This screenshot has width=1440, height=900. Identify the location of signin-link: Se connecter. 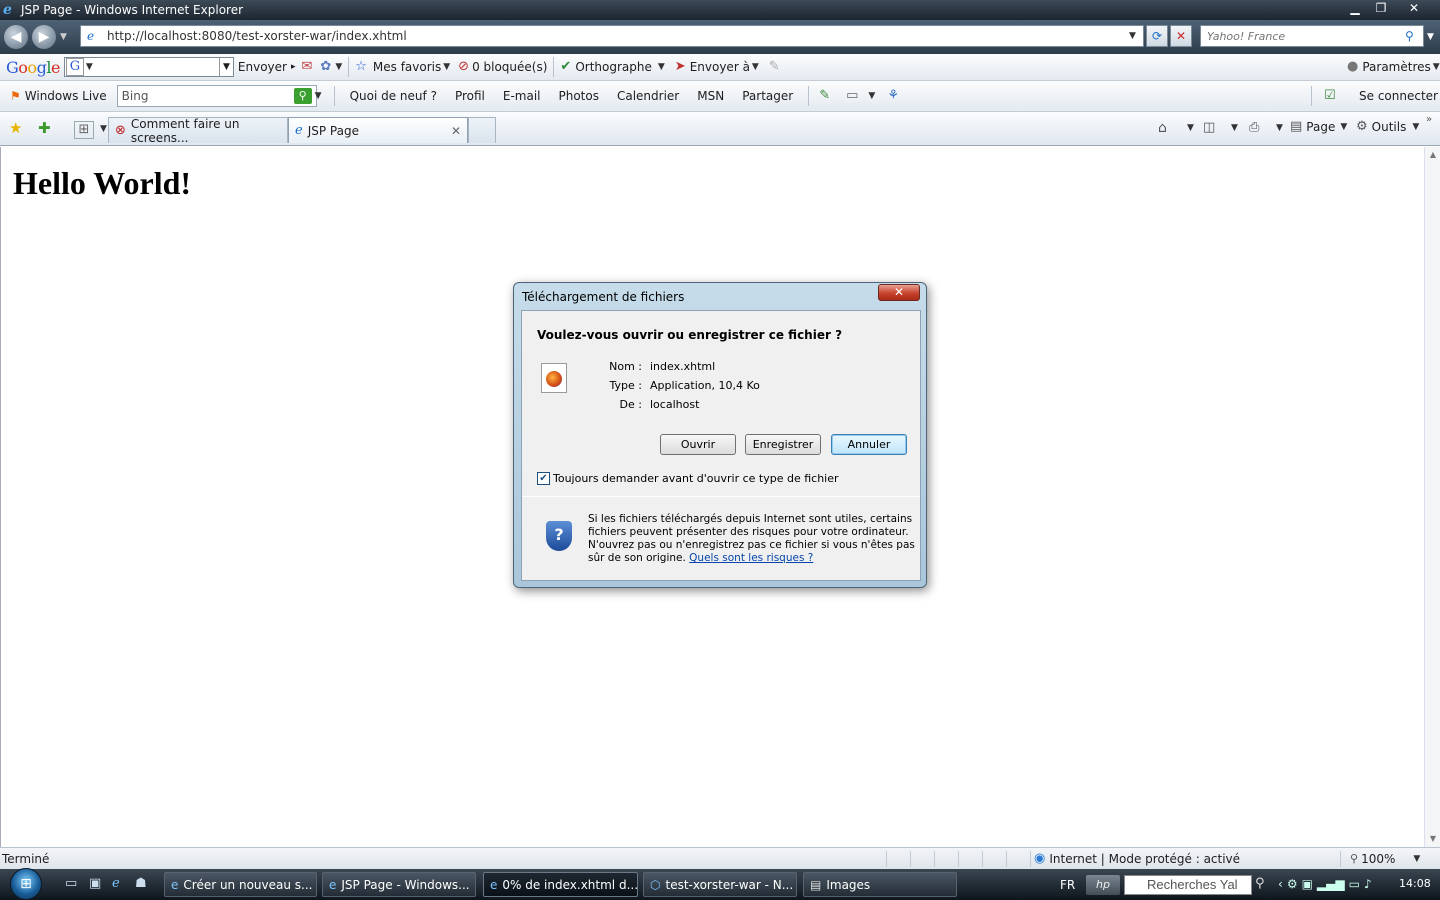
(1398, 96).